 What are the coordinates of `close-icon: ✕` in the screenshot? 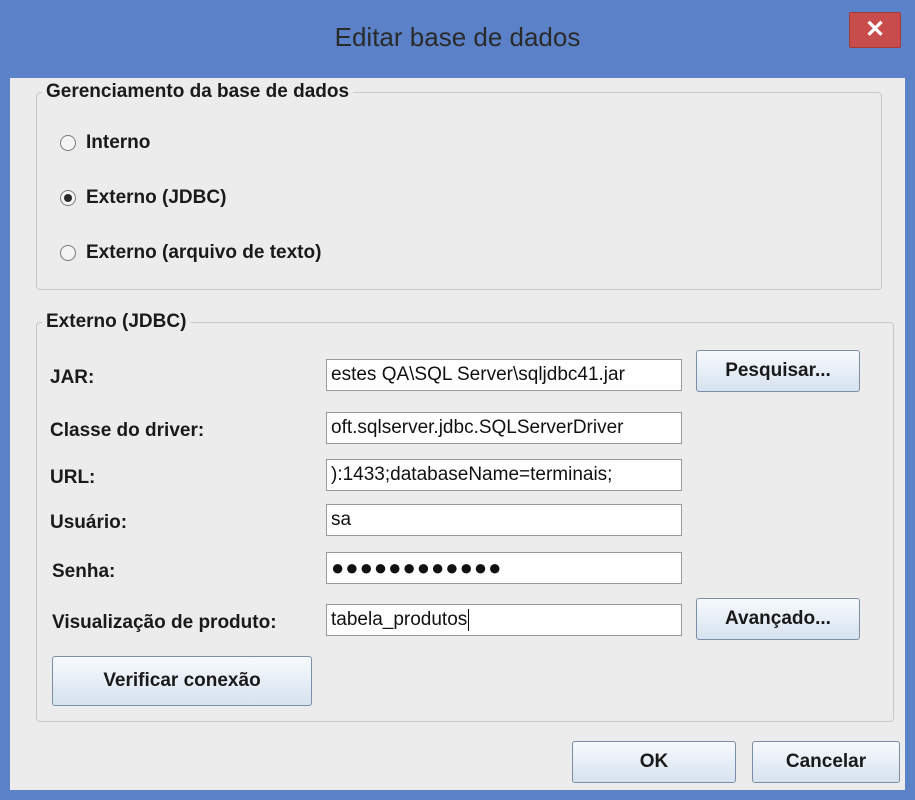 It's located at (875, 29).